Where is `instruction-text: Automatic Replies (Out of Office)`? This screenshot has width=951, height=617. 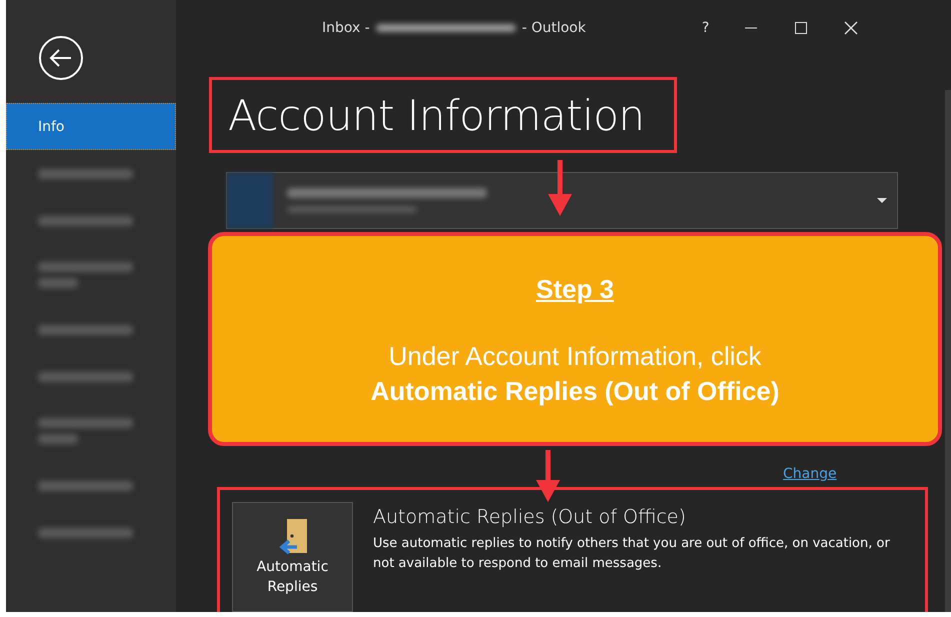 instruction-text: Automatic Replies (Out of Office) is located at coordinates (575, 391).